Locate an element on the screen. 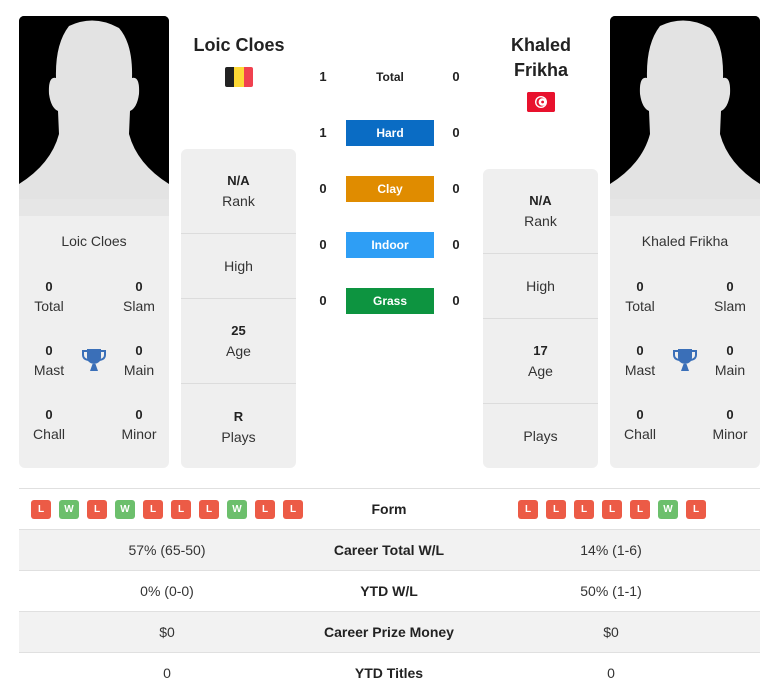 The image size is (779, 699). h2h-row-hard: 1 Hard 0 is located at coordinates (390, 133).